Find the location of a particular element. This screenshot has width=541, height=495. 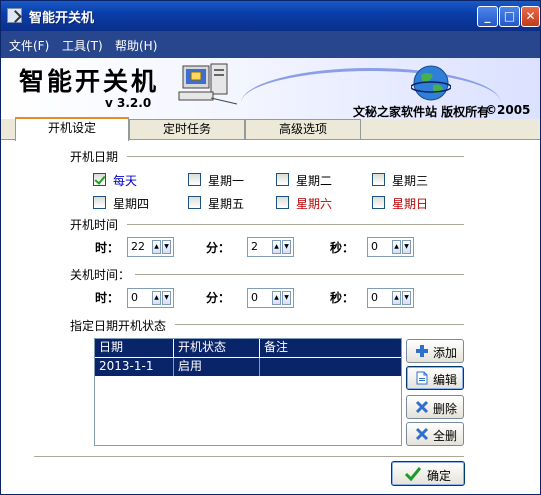

boot-minute-up-icon: ▲ is located at coordinates (276, 247).